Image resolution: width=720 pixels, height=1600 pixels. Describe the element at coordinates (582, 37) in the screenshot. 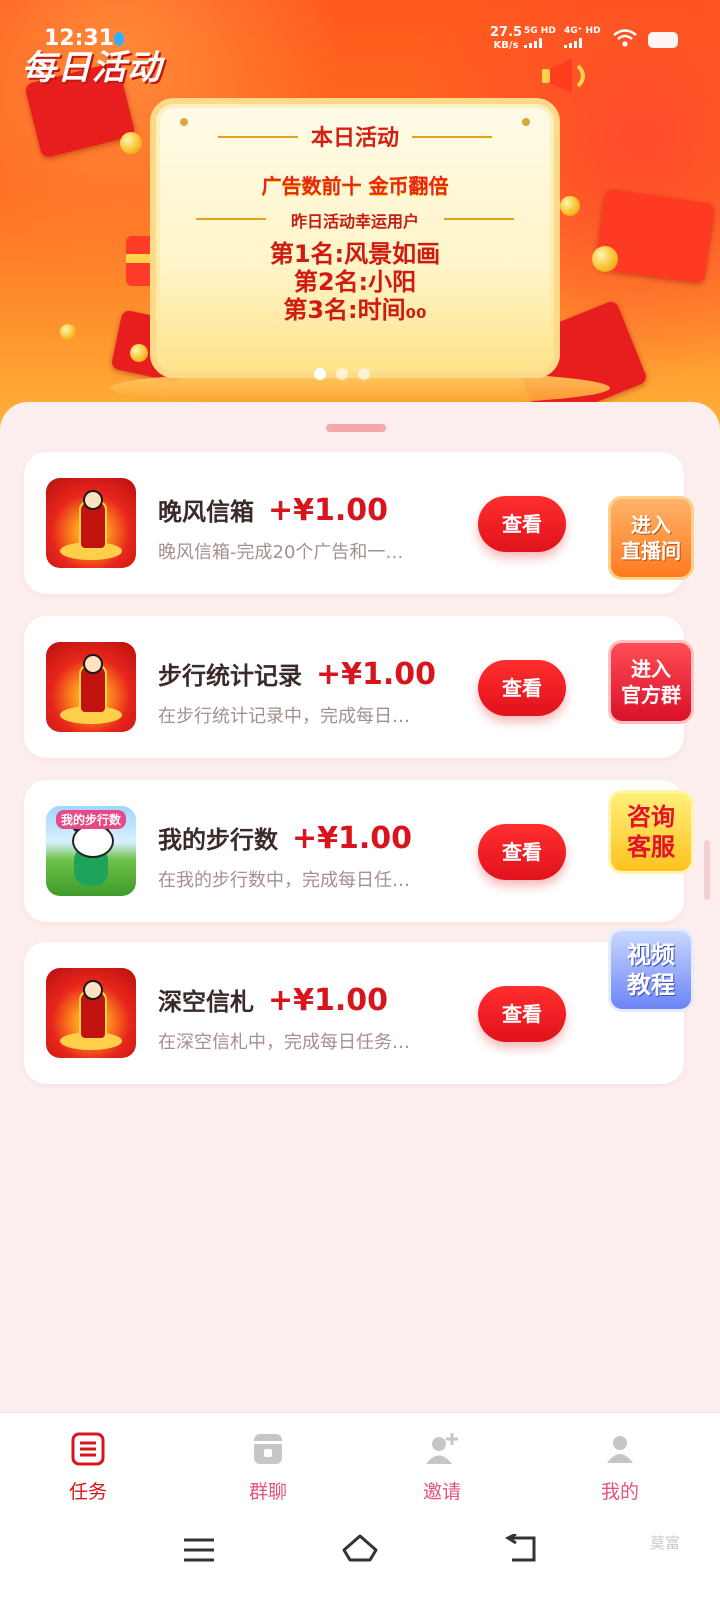

I see `signal-4g: 4G⁺ HD` at that location.